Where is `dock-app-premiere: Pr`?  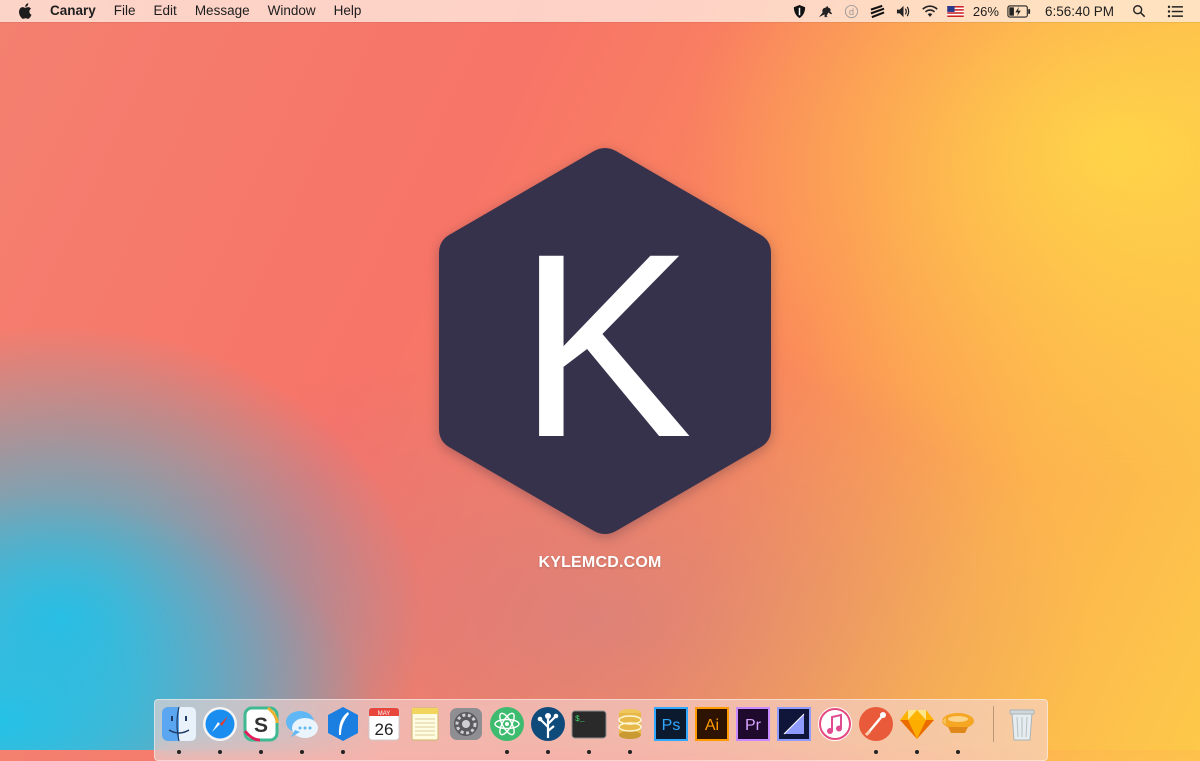
dock-app-premiere: Pr is located at coordinates (753, 724).